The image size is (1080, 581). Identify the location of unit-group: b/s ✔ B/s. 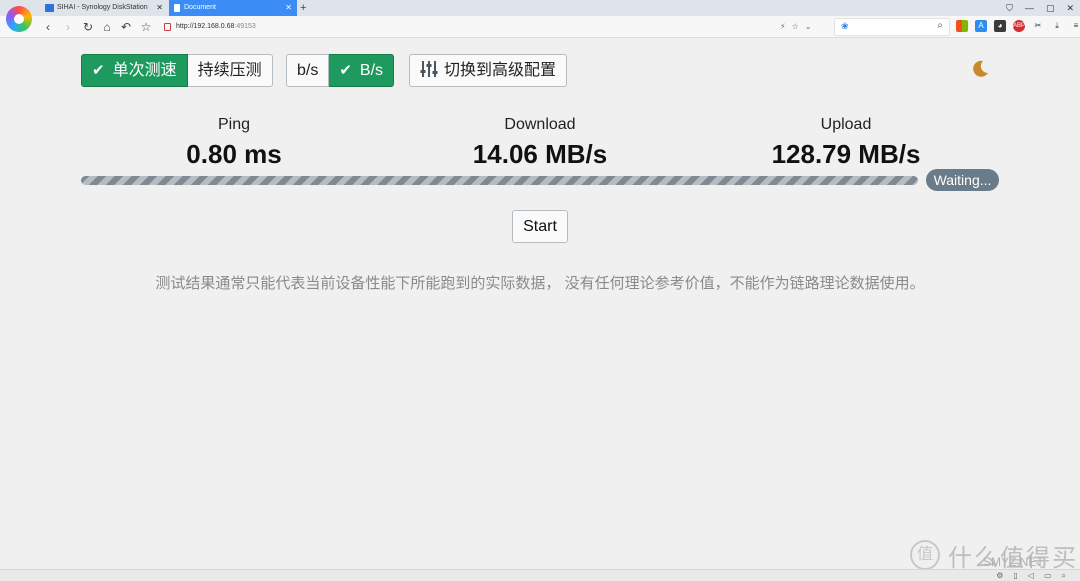
(340, 70).